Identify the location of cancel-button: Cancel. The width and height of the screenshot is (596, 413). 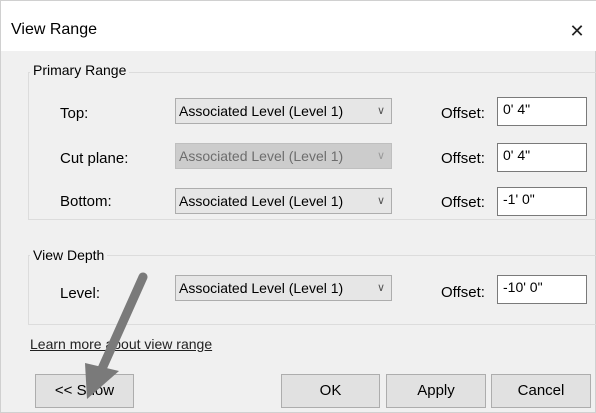
(541, 391).